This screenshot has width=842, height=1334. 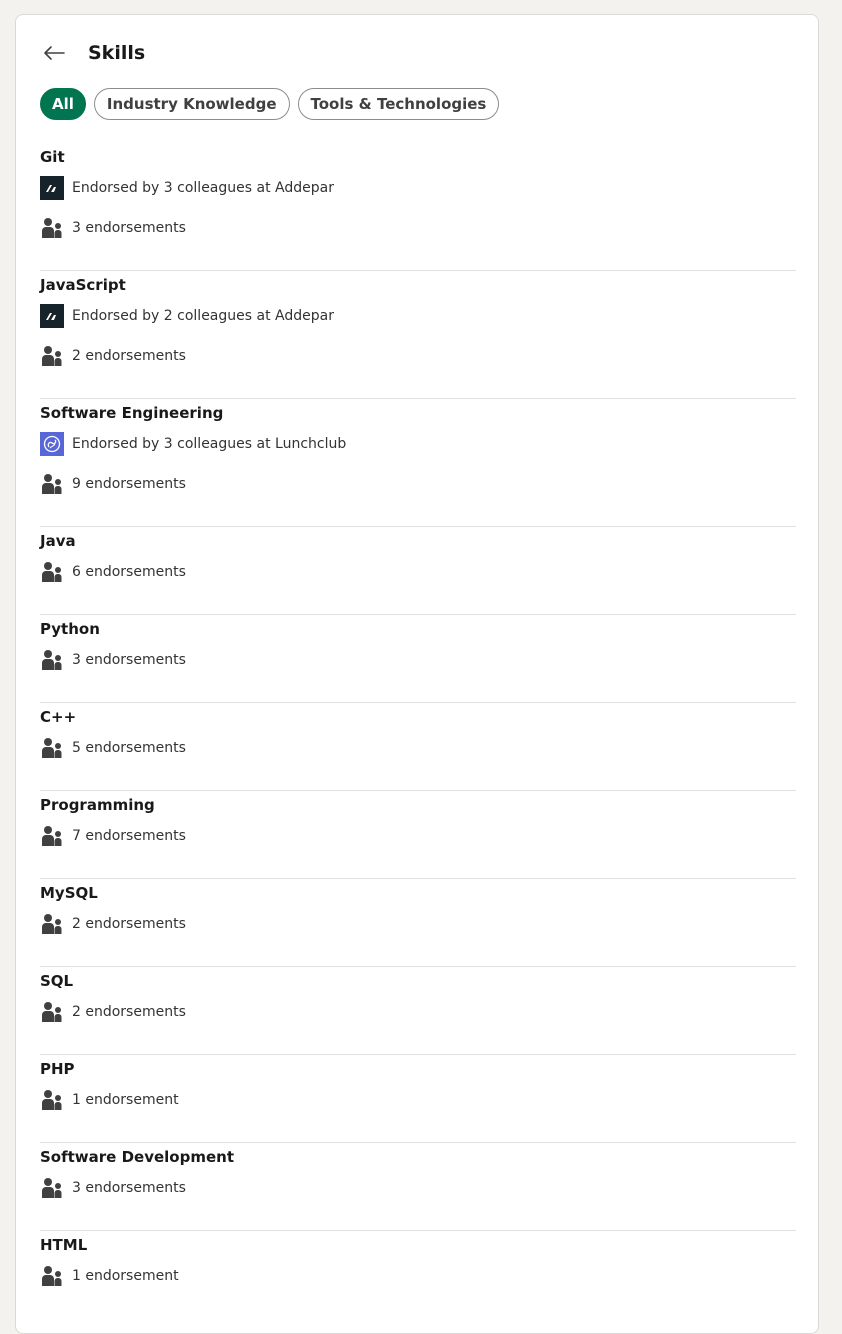 I want to click on lunchclub-logo, so click(x=52, y=444).